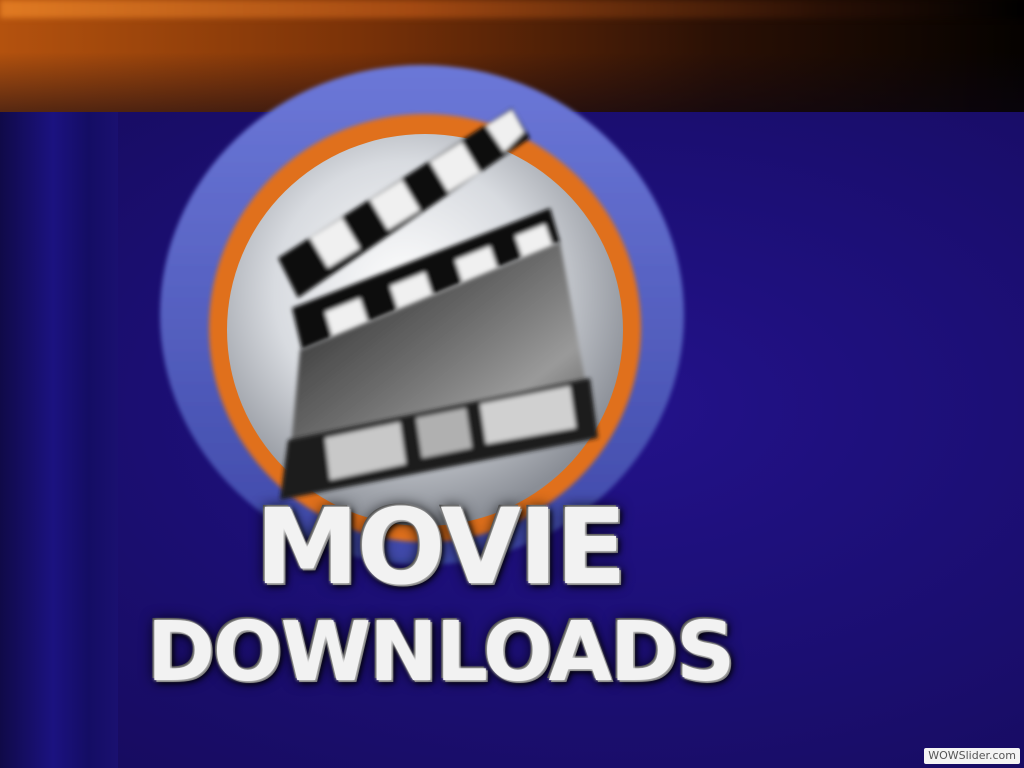 The width and height of the screenshot is (1024, 768). I want to click on logo-title-line2: DOWNLOADS, so click(440, 652).